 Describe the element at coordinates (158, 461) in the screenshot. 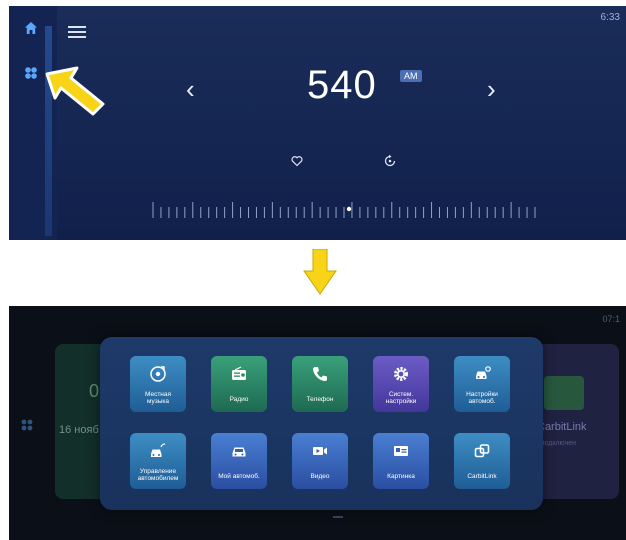

I see `app-tile-car-control: Управление автомобилем` at that location.